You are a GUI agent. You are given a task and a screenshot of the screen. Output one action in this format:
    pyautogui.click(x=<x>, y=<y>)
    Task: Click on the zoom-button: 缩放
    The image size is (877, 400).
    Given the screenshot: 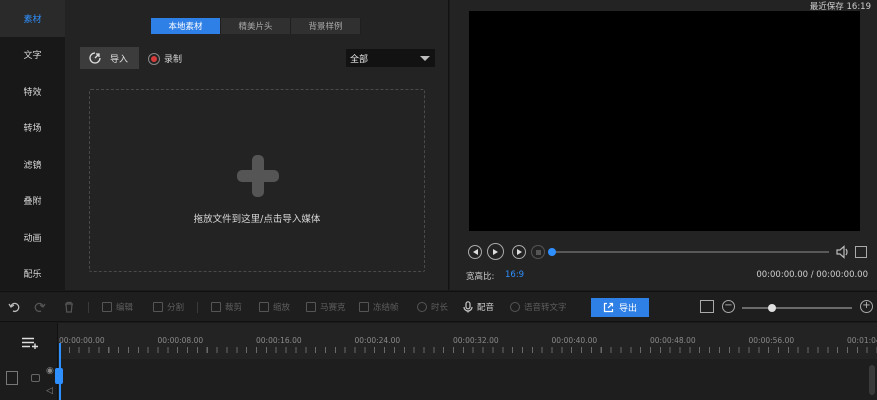 What is the action you would take?
    pyautogui.click(x=274, y=307)
    